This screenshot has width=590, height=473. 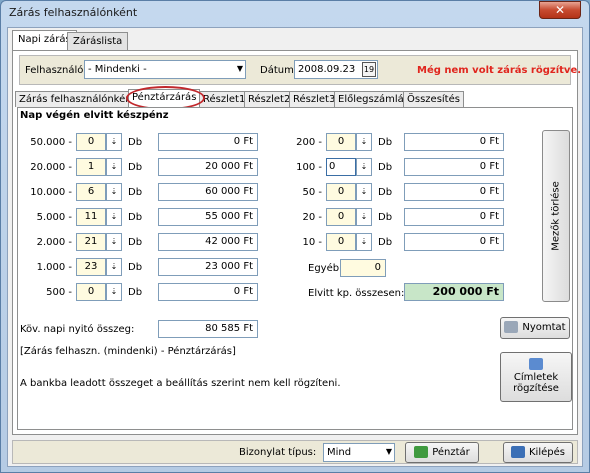 I want to click on denom-amount: 42 000 Ft, so click(x=208, y=242).